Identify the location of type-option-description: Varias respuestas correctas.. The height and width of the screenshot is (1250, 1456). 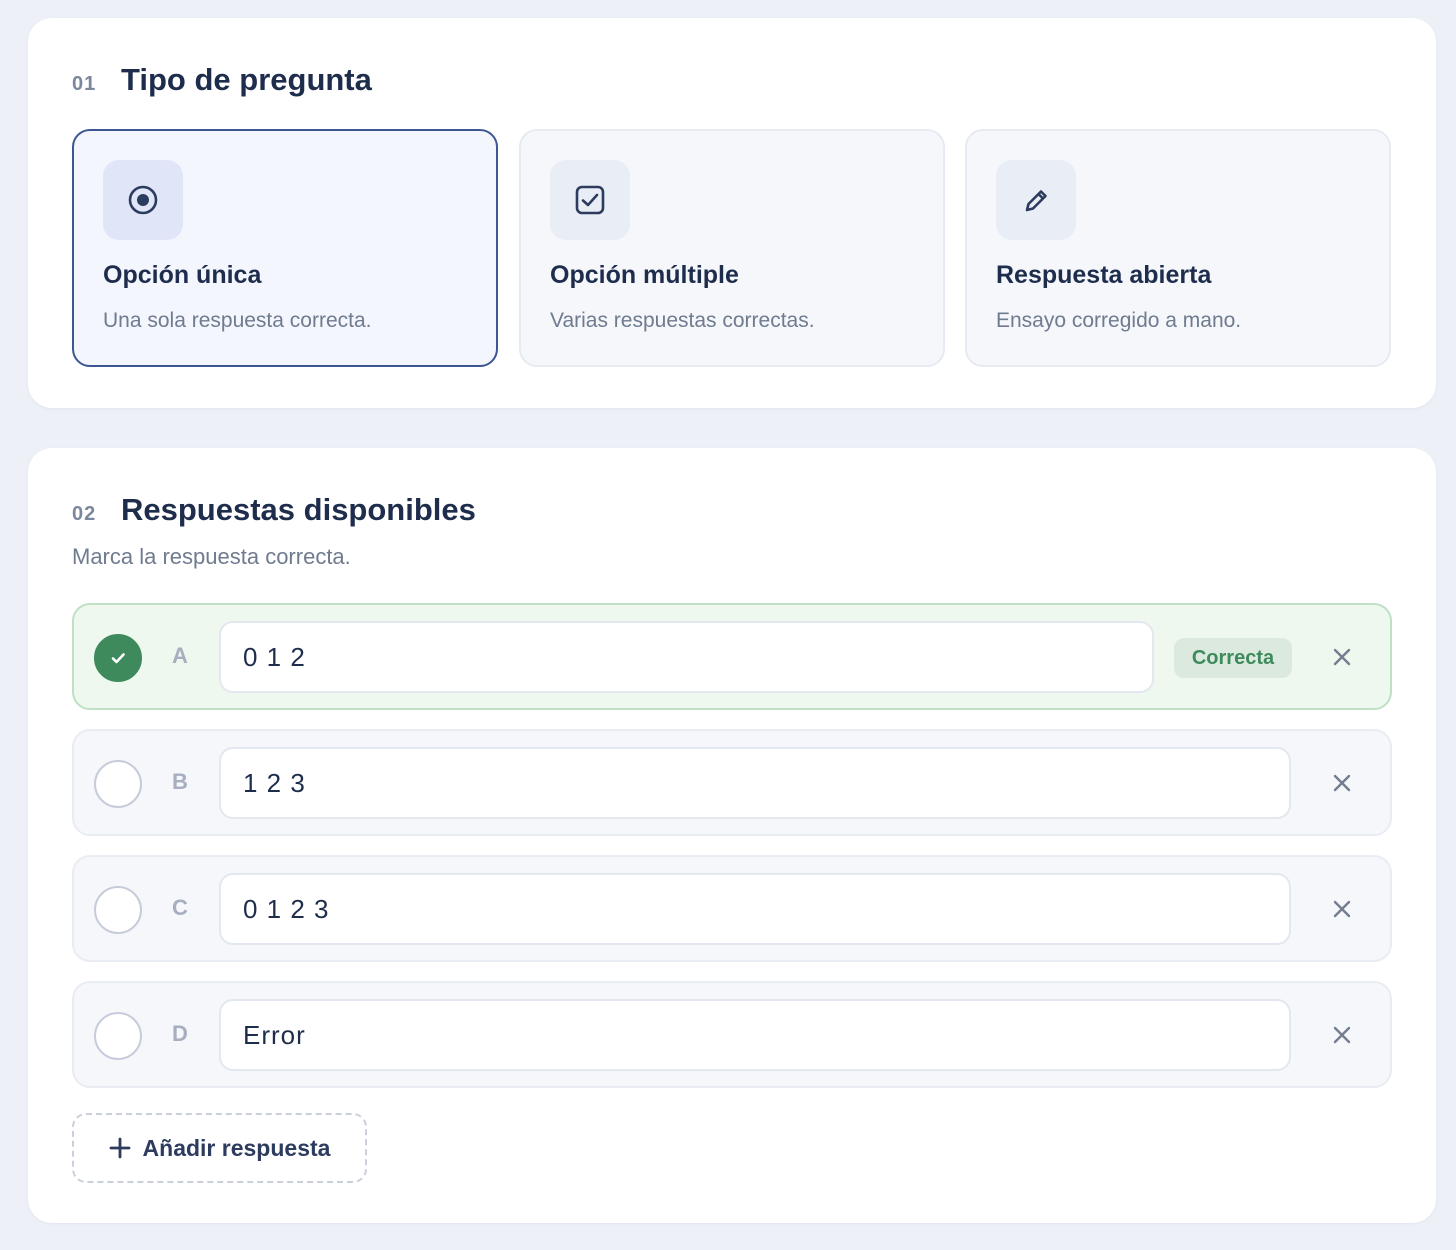
(682, 320).